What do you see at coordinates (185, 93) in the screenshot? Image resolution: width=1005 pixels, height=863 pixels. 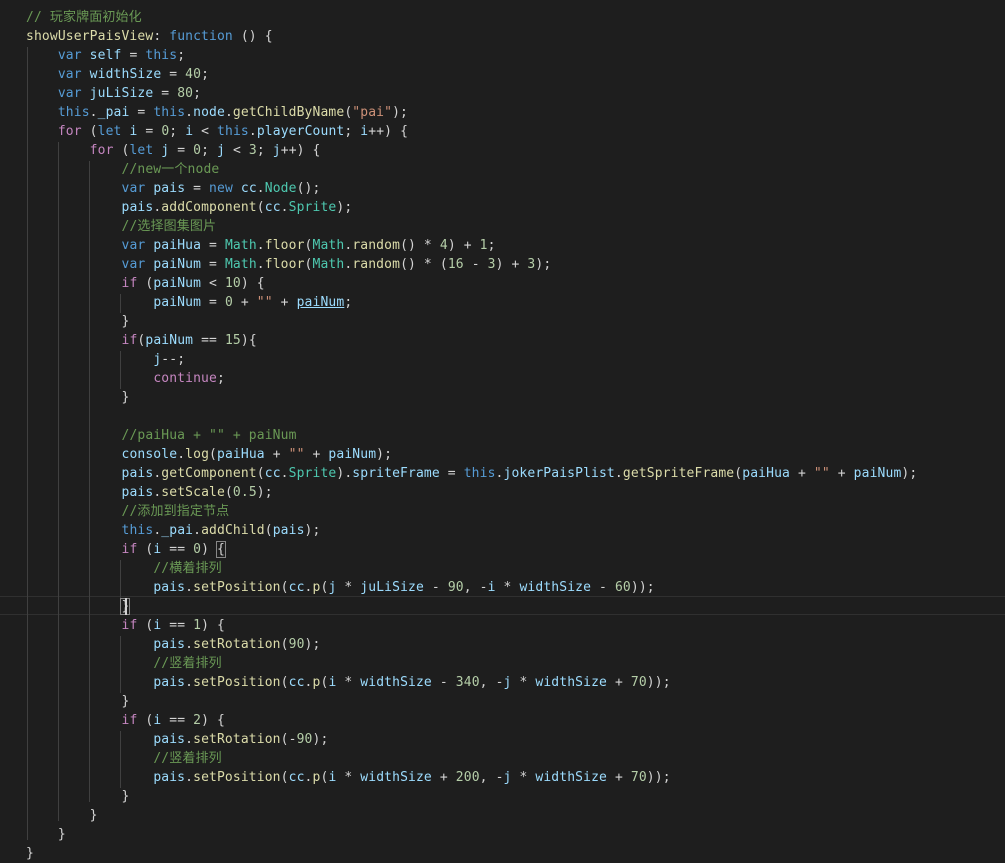 I see `code-token: 80` at bounding box center [185, 93].